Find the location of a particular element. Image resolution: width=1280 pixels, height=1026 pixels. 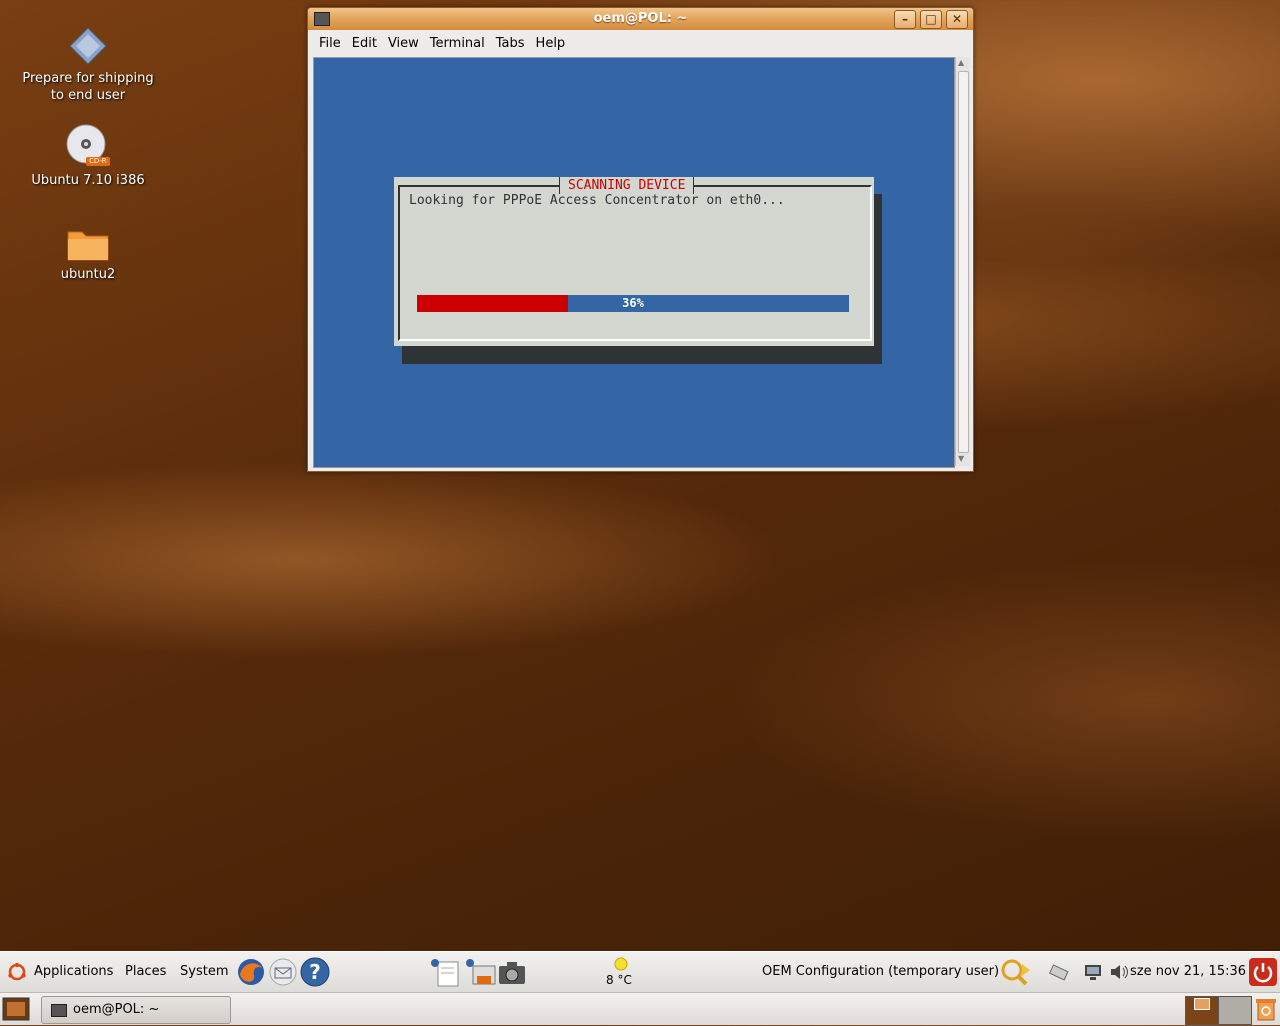

menu-tabs: Tabs is located at coordinates (510, 43).